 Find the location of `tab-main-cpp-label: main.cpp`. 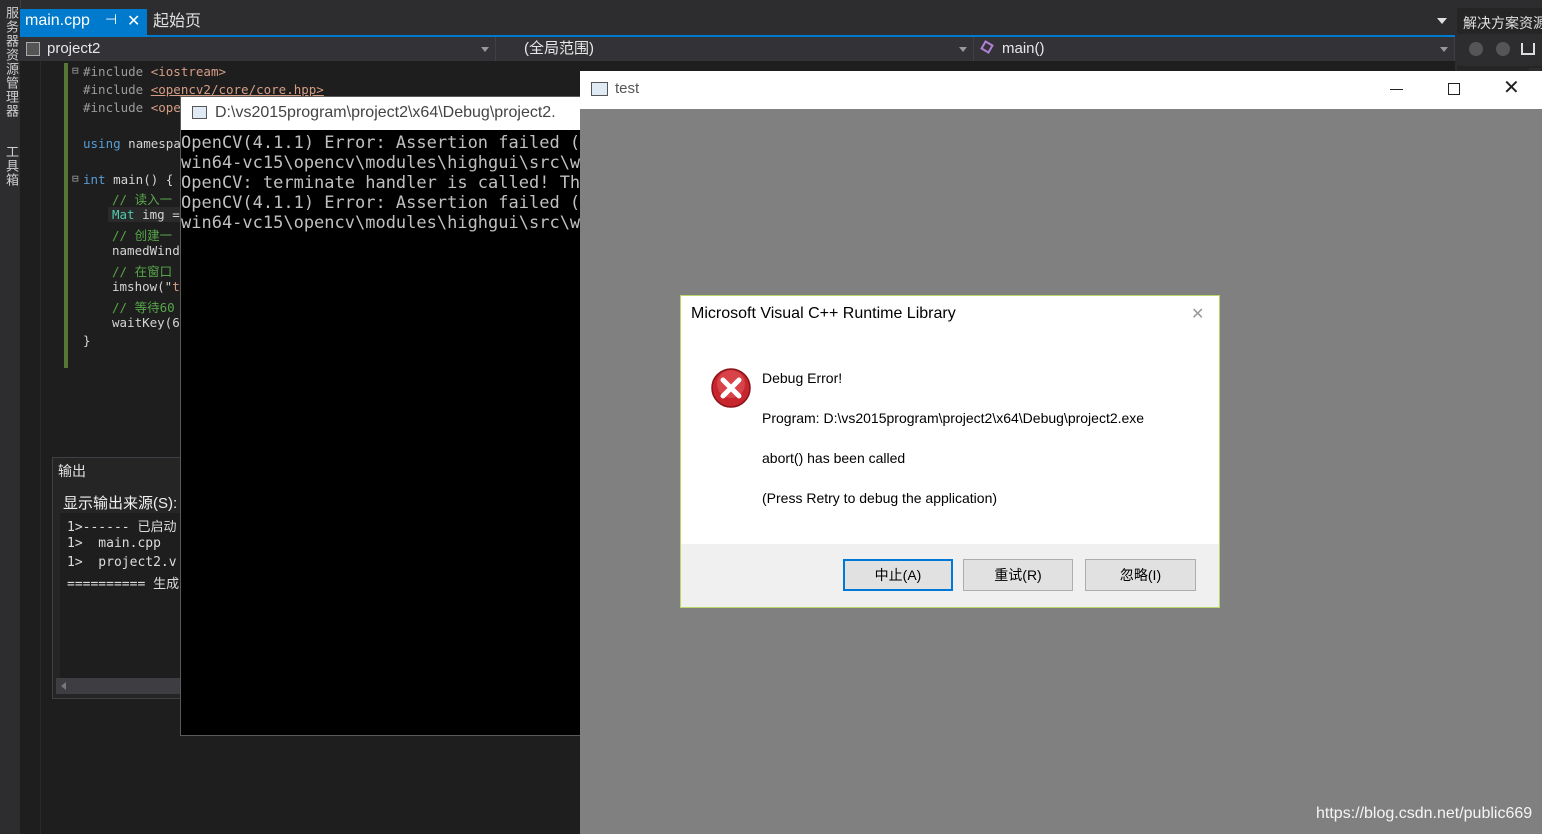

tab-main-cpp-label: main.cpp is located at coordinates (57, 20).